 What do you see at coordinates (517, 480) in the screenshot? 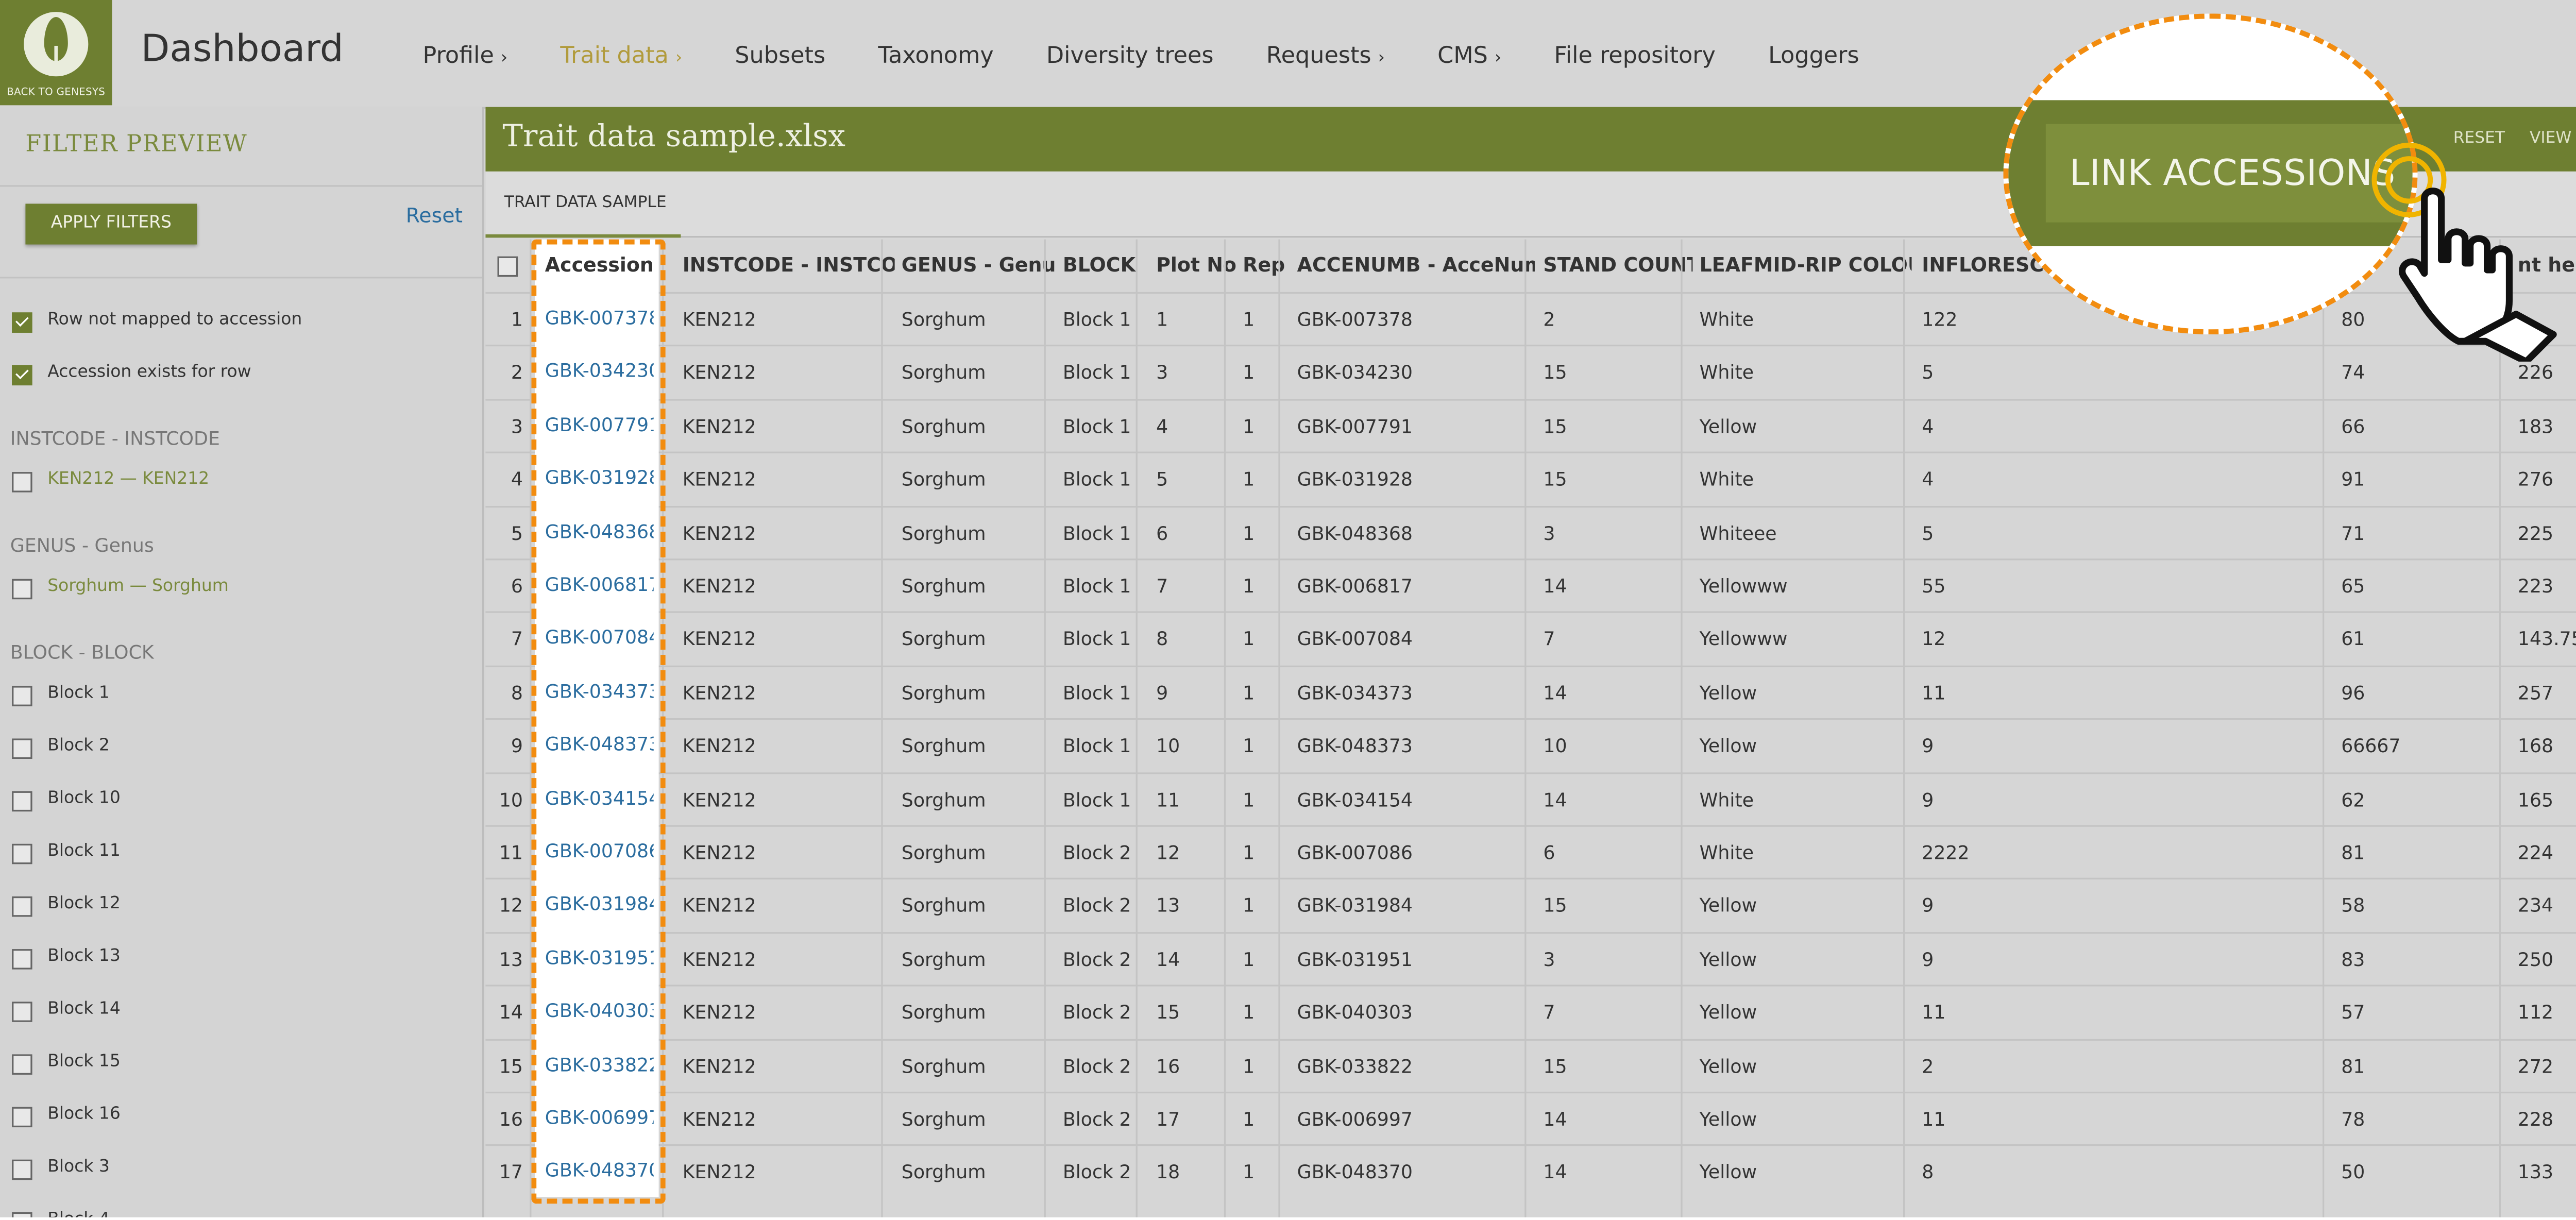
I see `row-number: 4` at bounding box center [517, 480].